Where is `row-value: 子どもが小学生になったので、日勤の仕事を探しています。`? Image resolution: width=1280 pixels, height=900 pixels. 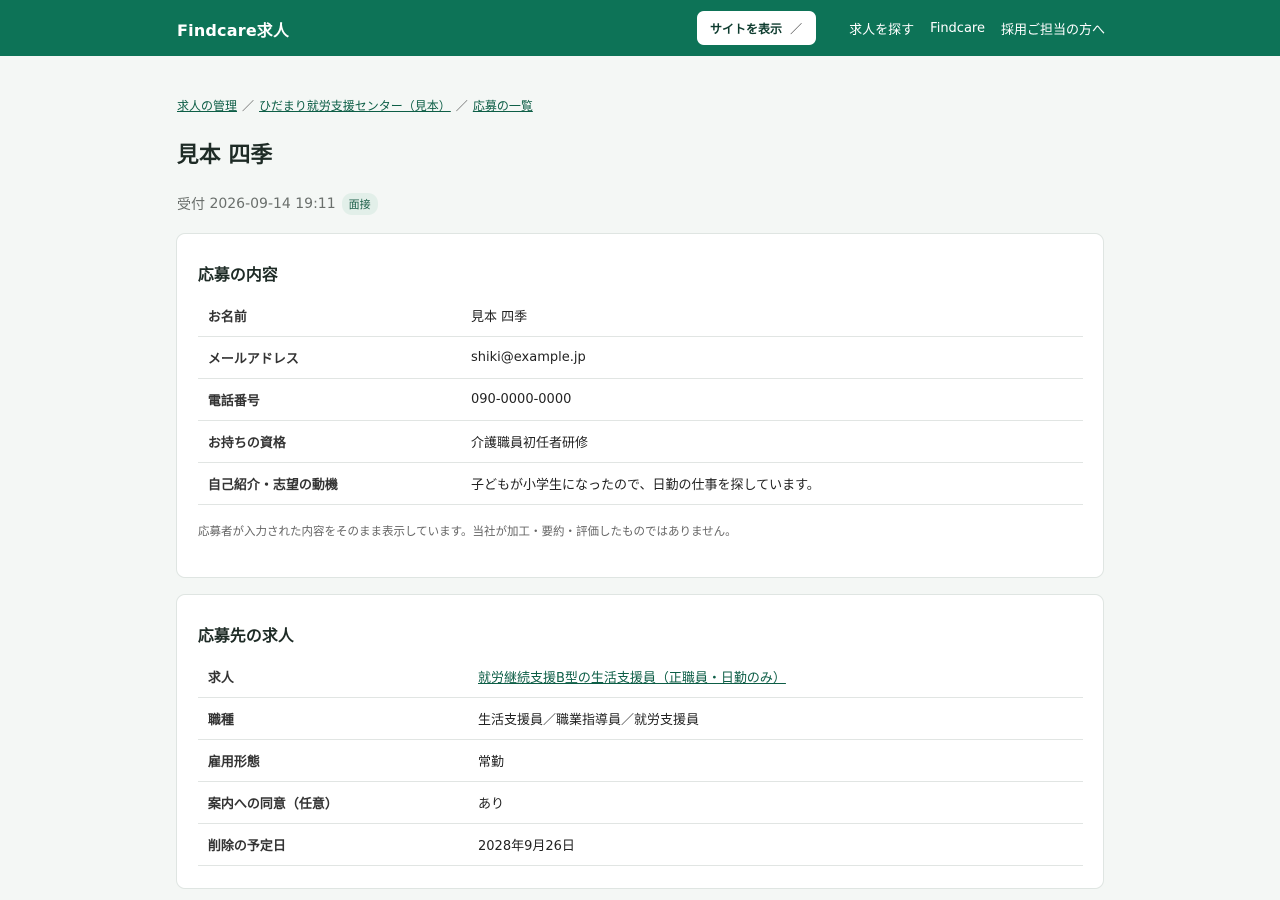
row-value: 子どもが小学生になったので、日勤の仕事を探しています。 is located at coordinates (645, 485).